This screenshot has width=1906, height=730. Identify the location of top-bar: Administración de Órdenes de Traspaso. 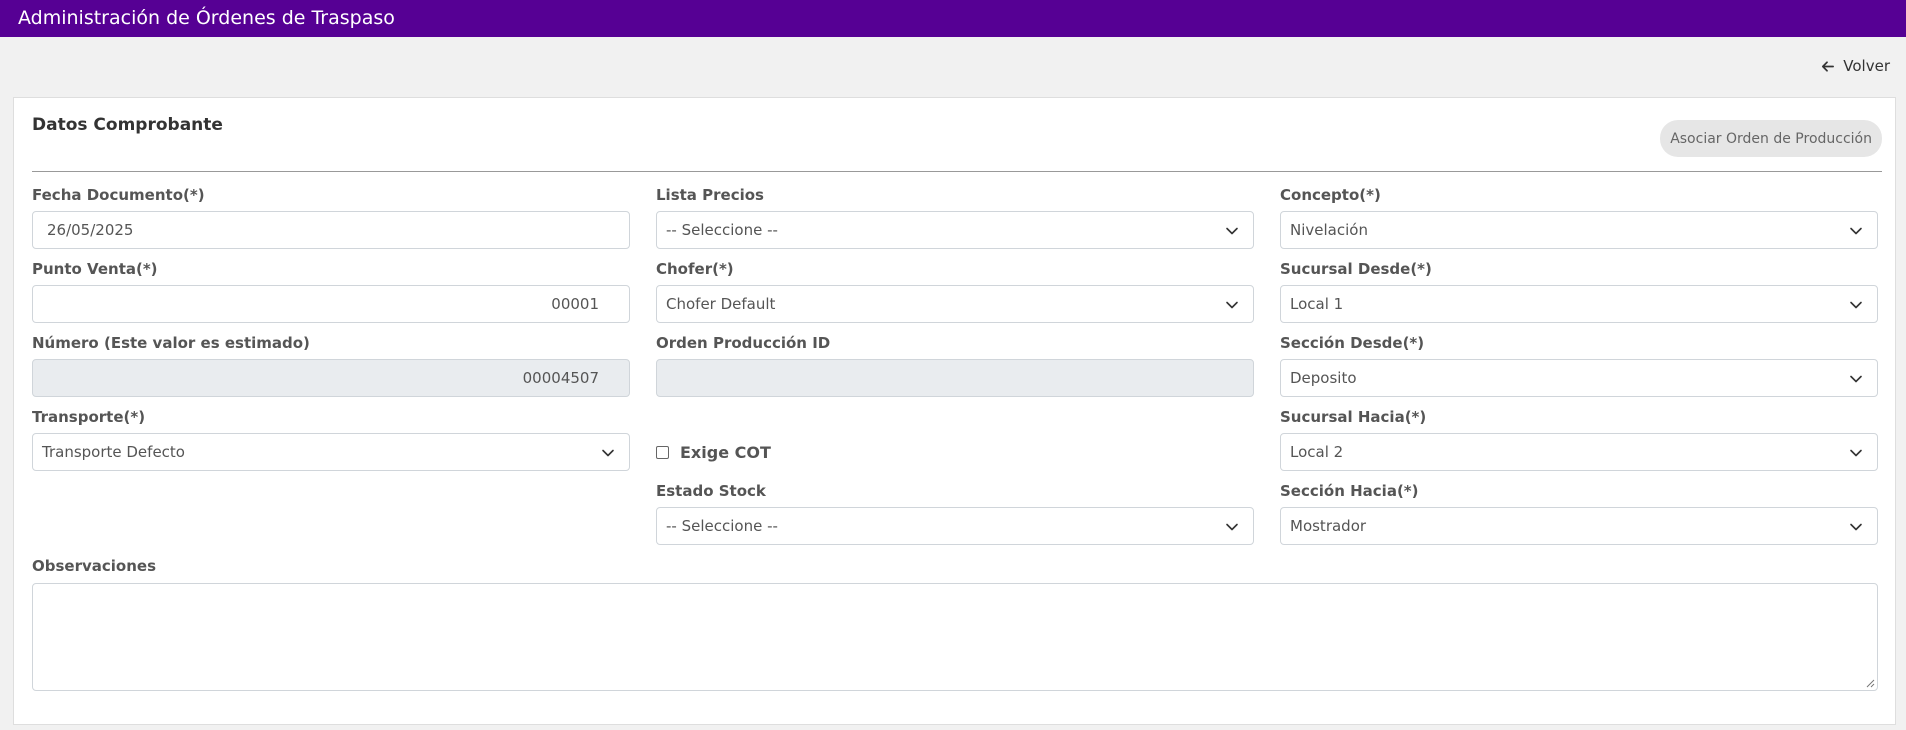
(953, 18).